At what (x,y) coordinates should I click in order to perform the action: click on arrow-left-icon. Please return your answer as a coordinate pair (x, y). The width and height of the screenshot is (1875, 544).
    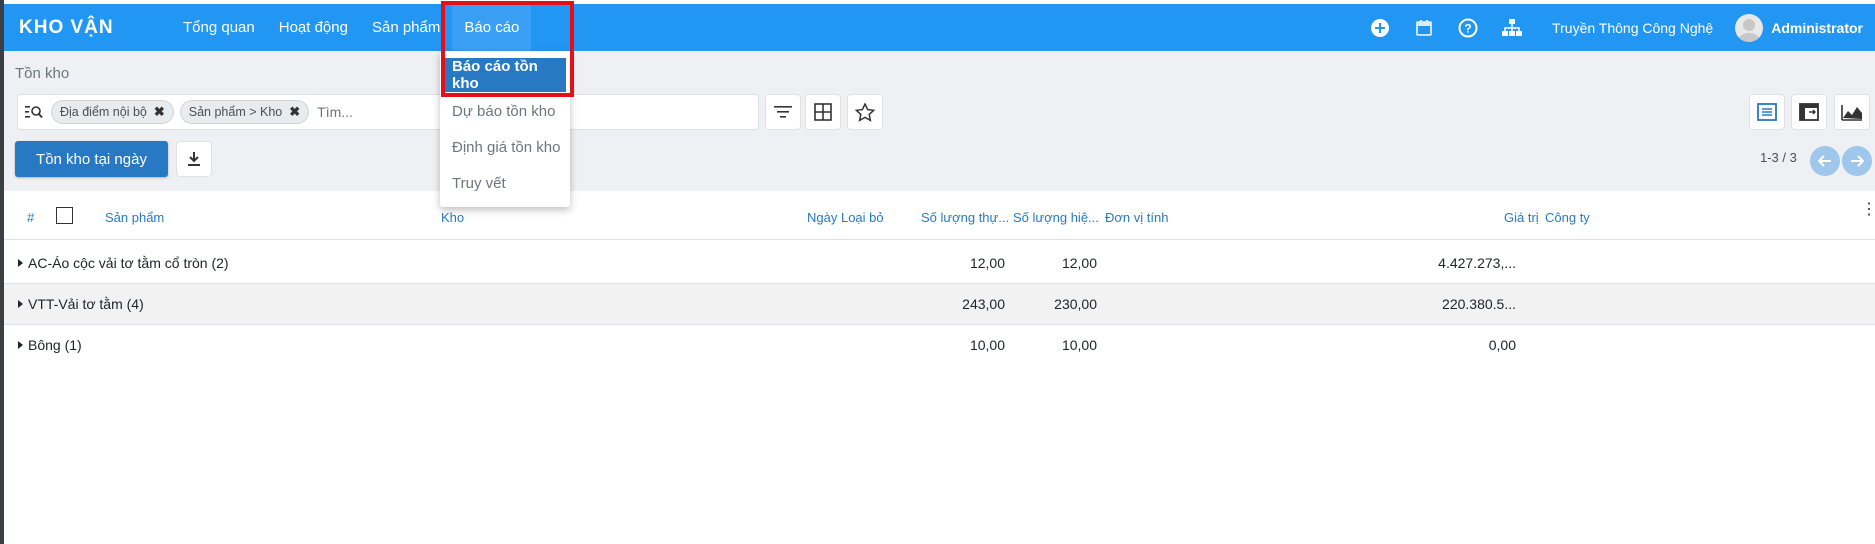
    Looking at the image, I should click on (1824, 161).